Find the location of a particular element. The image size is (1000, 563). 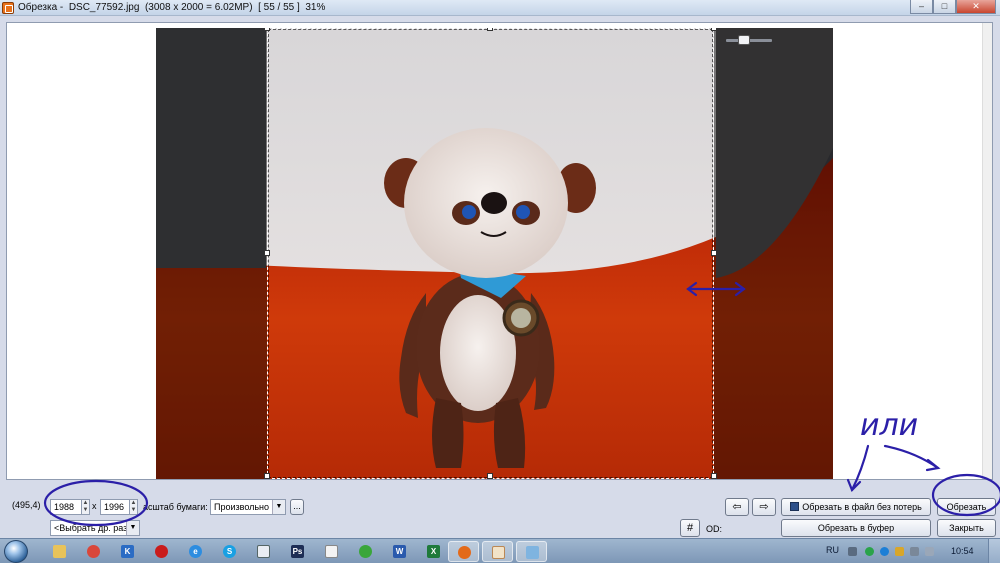

other-size-select: <Выбрать др. разм ▼ is located at coordinates (95, 528).